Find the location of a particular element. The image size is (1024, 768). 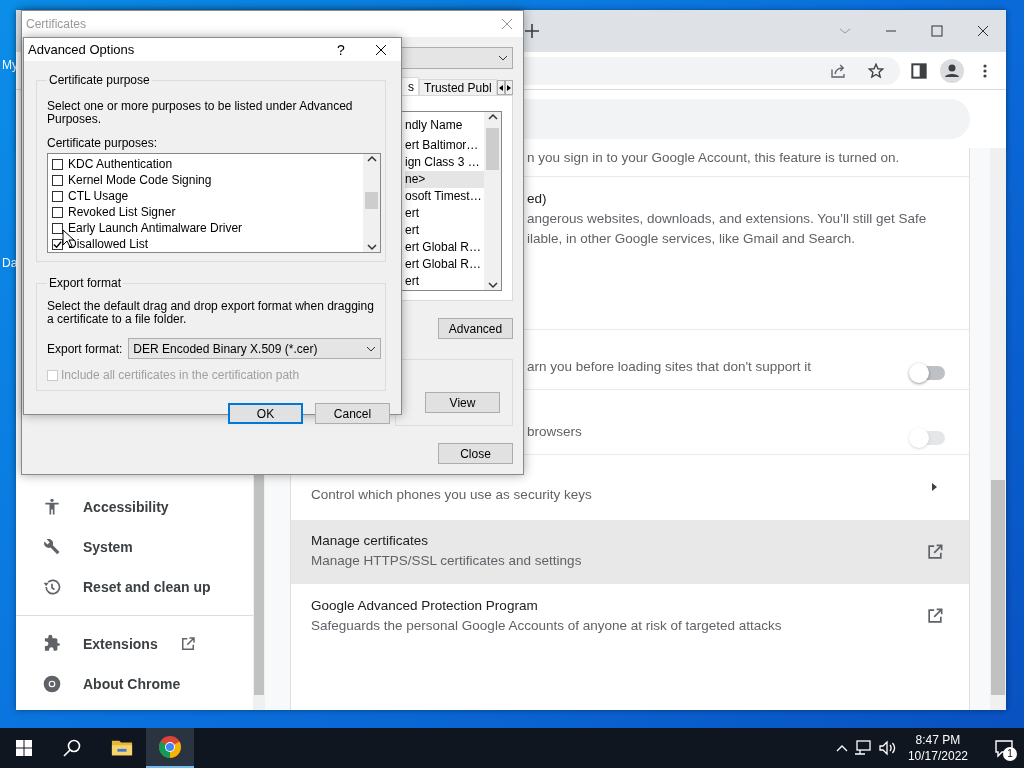

taskbar-button is located at coordinates (170, 748).